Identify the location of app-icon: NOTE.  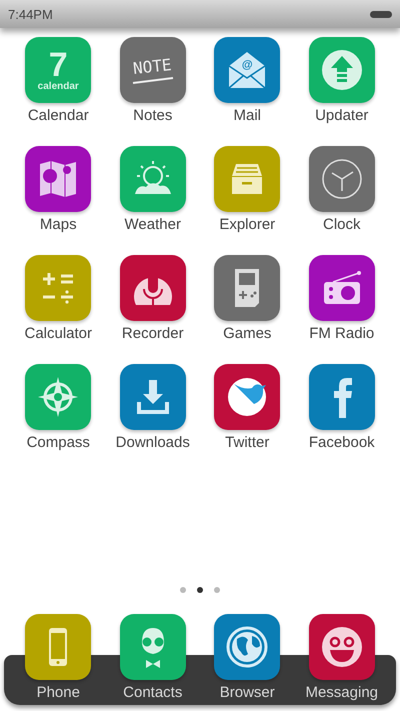
(153, 70).